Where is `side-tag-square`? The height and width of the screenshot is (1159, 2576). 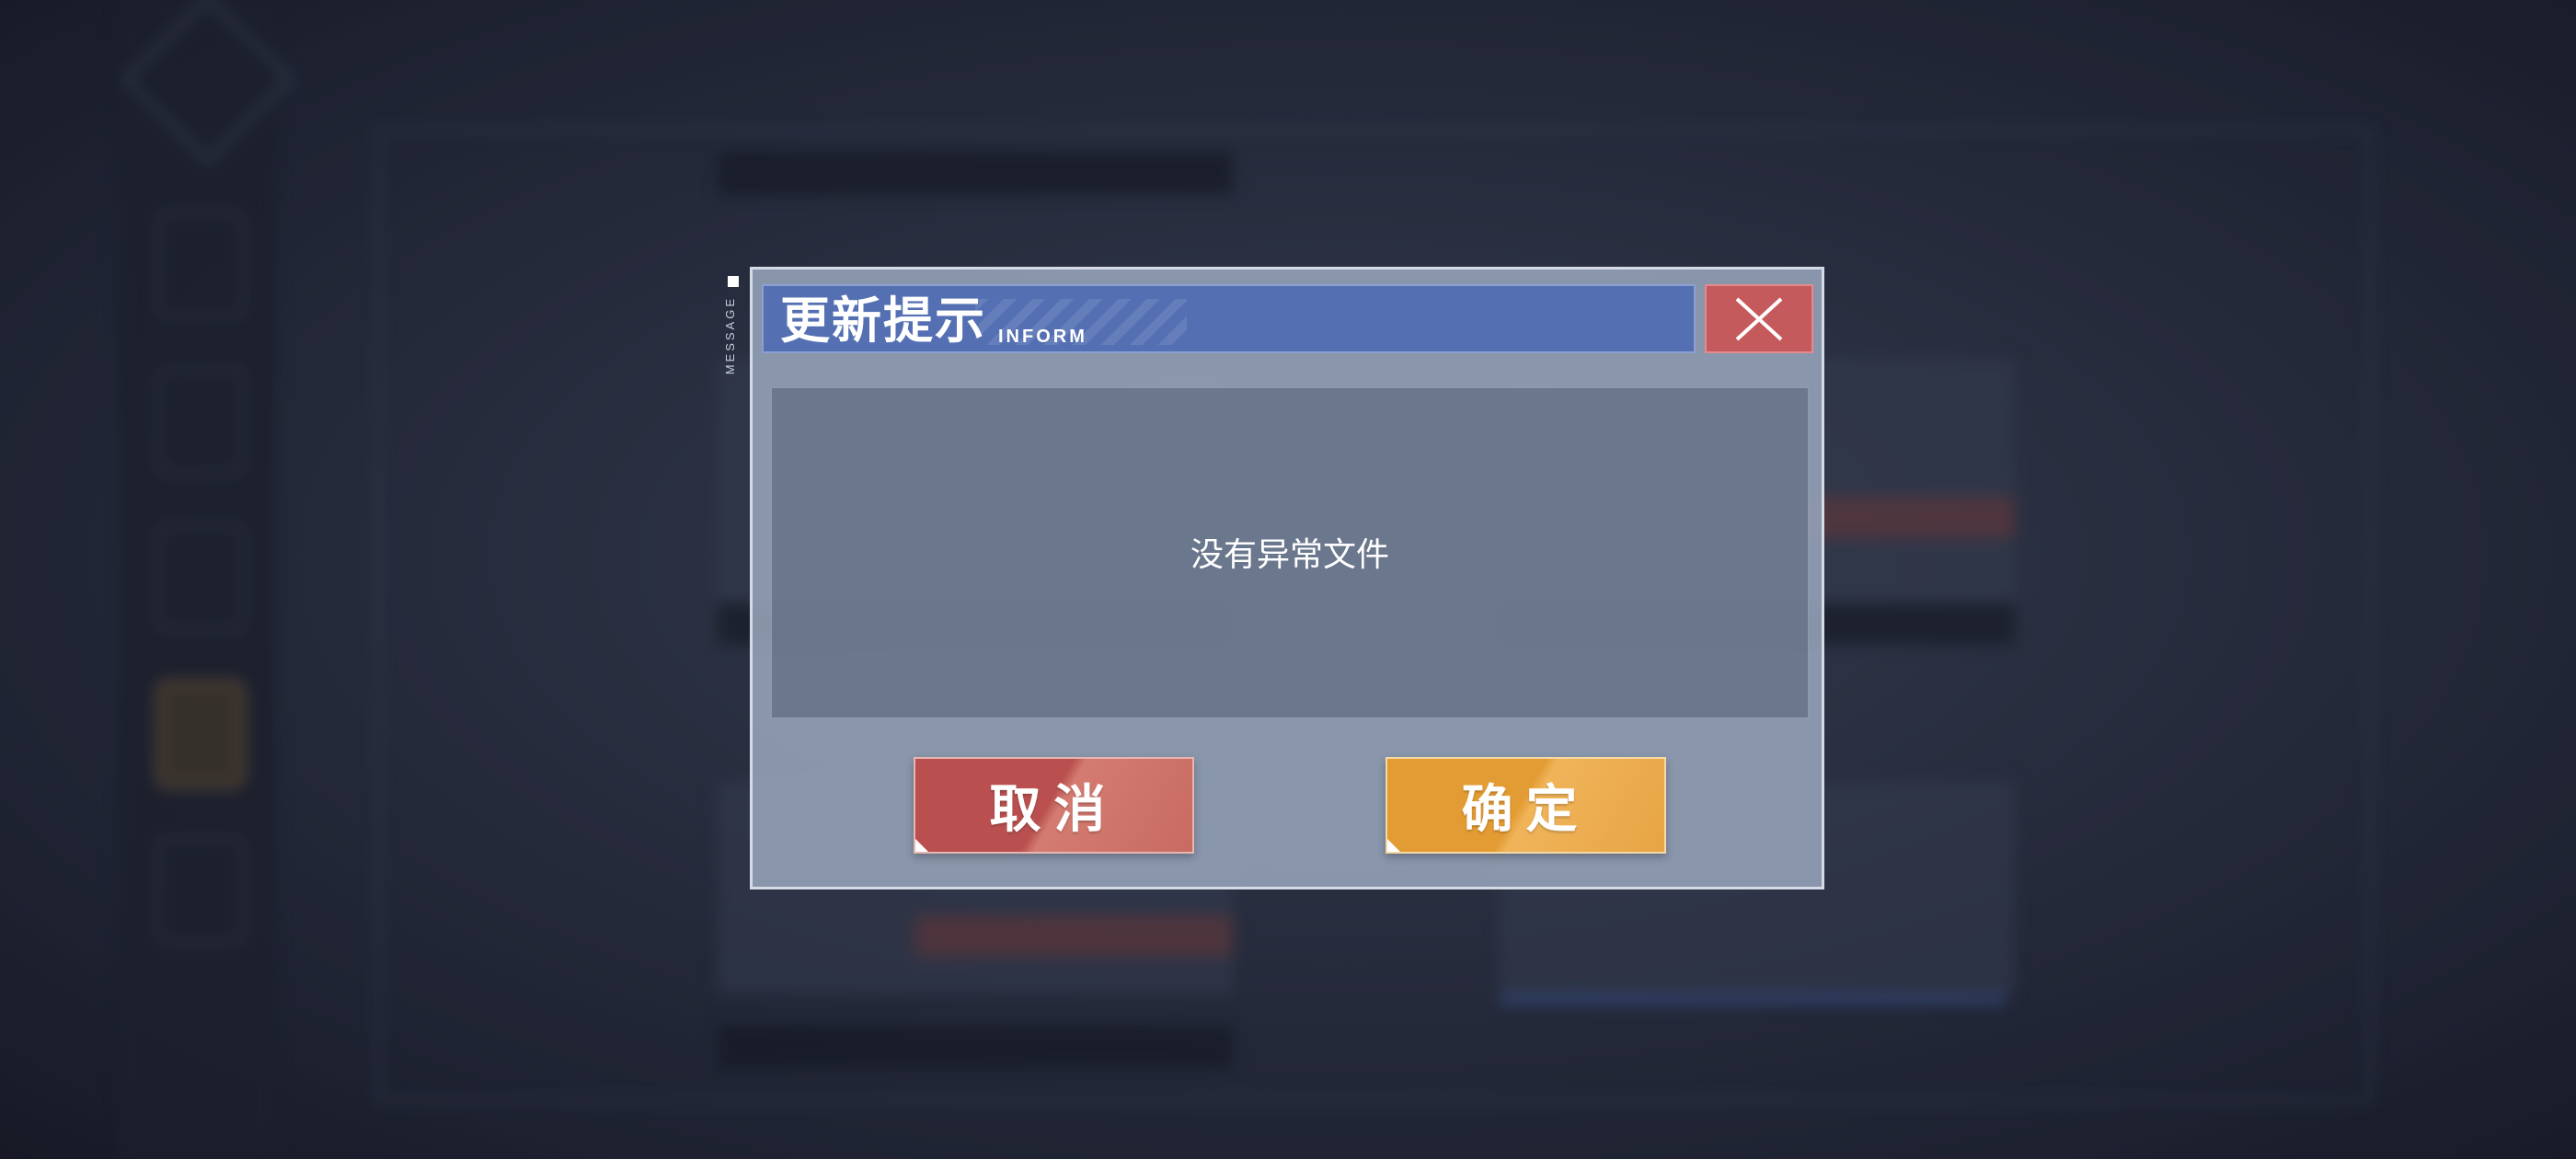 side-tag-square is located at coordinates (733, 281).